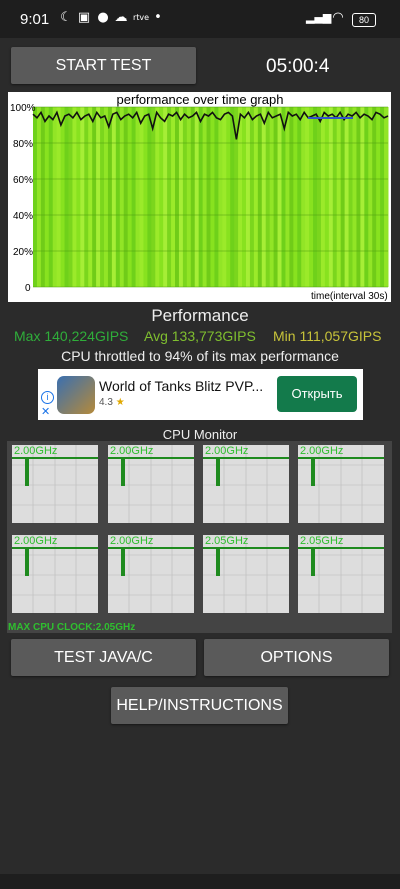  What do you see at coordinates (84, 17) in the screenshot?
I see `nfc-icon: ▣` at bounding box center [84, 17].